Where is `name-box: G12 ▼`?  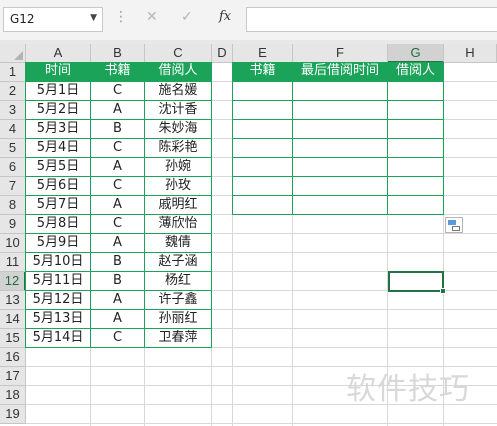 name-box: G12 ▼ is located at coordinates (53, 19).